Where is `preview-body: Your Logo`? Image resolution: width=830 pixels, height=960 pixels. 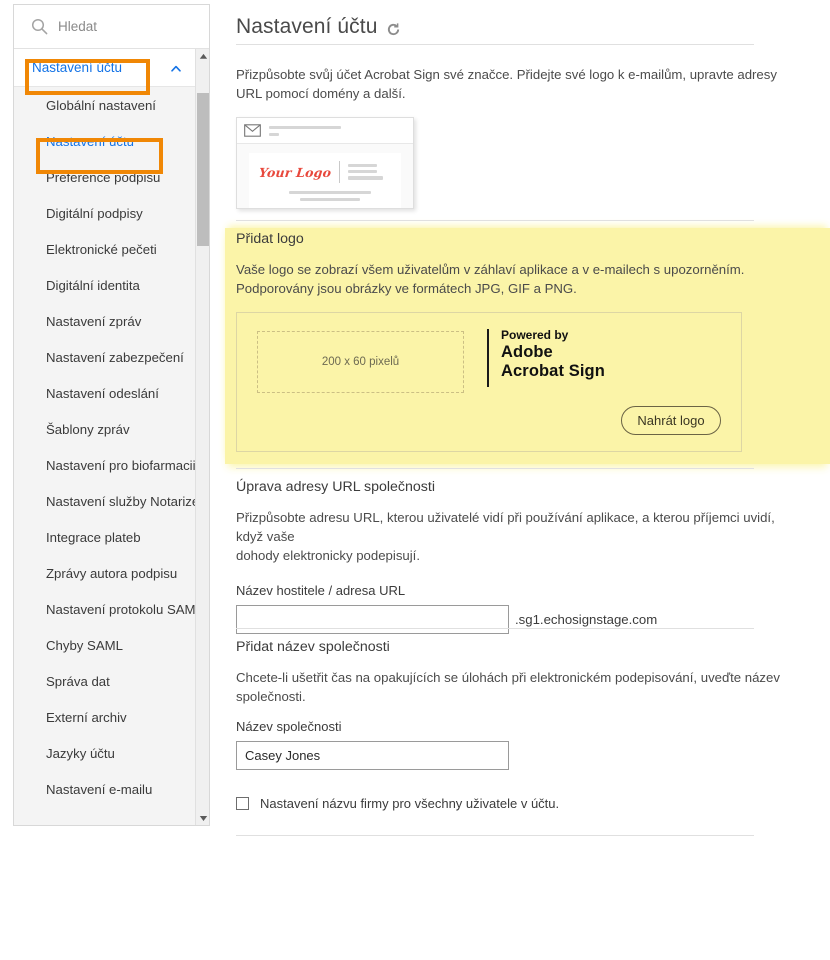
preview-body: Your Logo is located at coordinates (325, 176).